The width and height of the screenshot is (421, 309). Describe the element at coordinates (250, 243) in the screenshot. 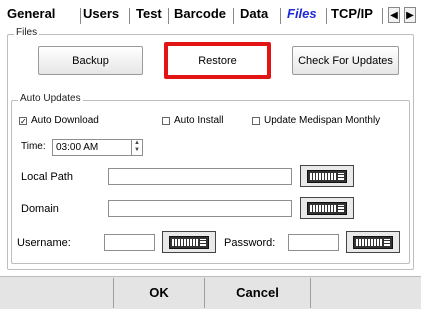

I see `password-label: Password:` at that location.